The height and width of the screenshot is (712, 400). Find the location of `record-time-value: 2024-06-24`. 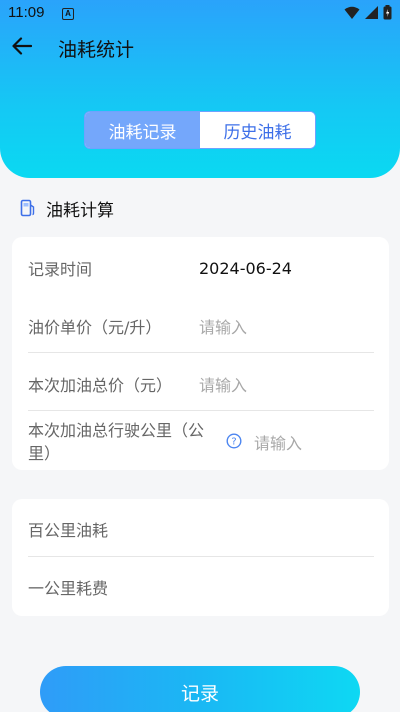

record-time-value: 2024-06-24 is located at coordinates (245, 268).